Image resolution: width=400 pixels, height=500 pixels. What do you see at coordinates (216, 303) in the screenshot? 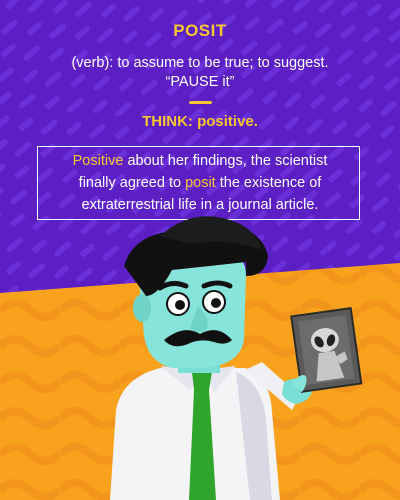
I see `right-pupil` at bounding box center [216, 303].